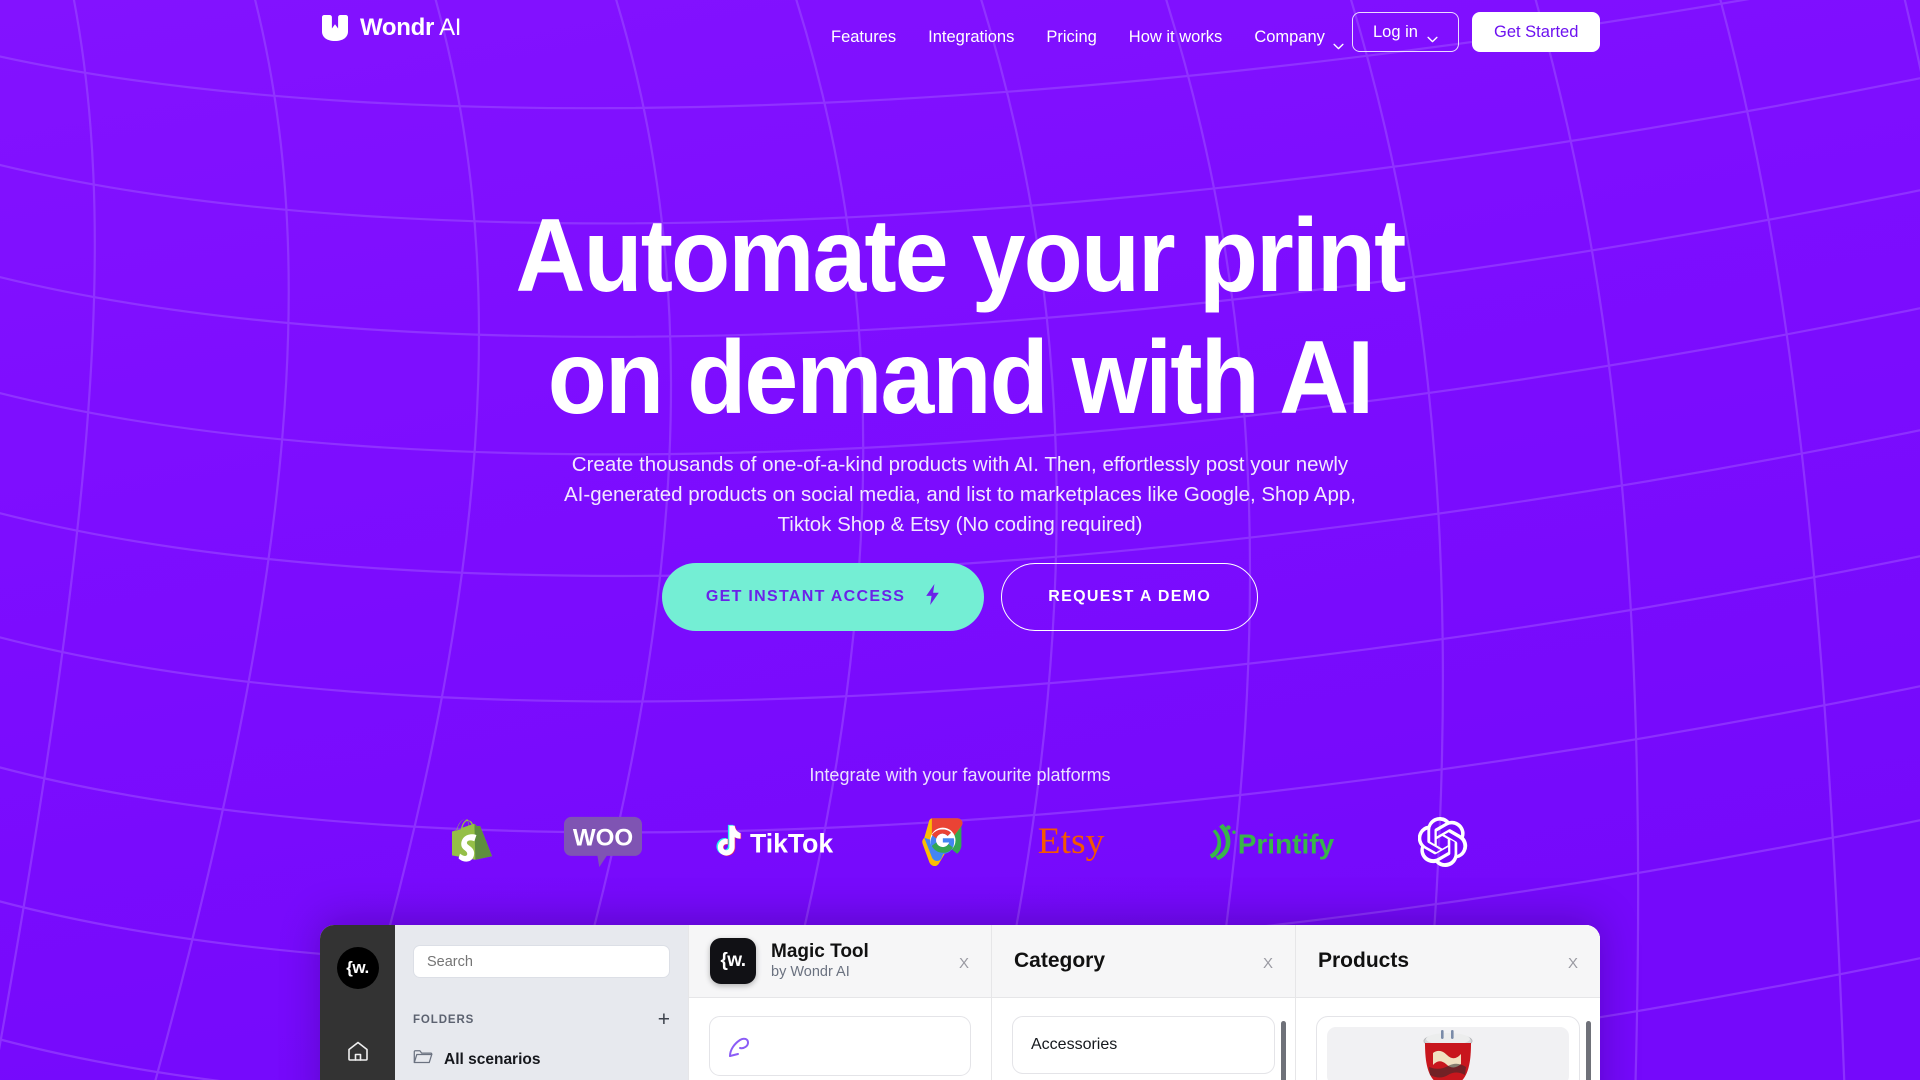 The width and height of the screenshot is (1920, 1080). What do you see at coordinates (1443, 842) in the screenshot?
I see `openai-logo-icon` at bounding box center [1443, 842].